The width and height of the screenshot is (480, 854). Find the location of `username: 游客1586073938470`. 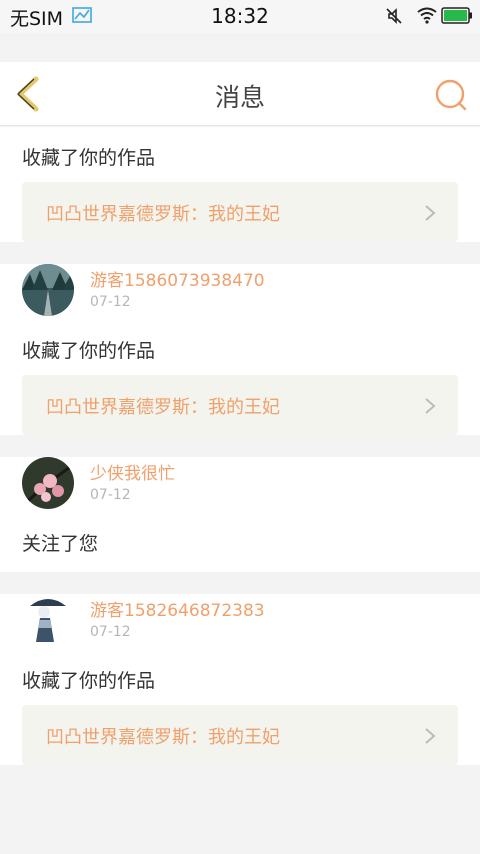

username: 游客1586073938470 is located at coordinates (177, 278).